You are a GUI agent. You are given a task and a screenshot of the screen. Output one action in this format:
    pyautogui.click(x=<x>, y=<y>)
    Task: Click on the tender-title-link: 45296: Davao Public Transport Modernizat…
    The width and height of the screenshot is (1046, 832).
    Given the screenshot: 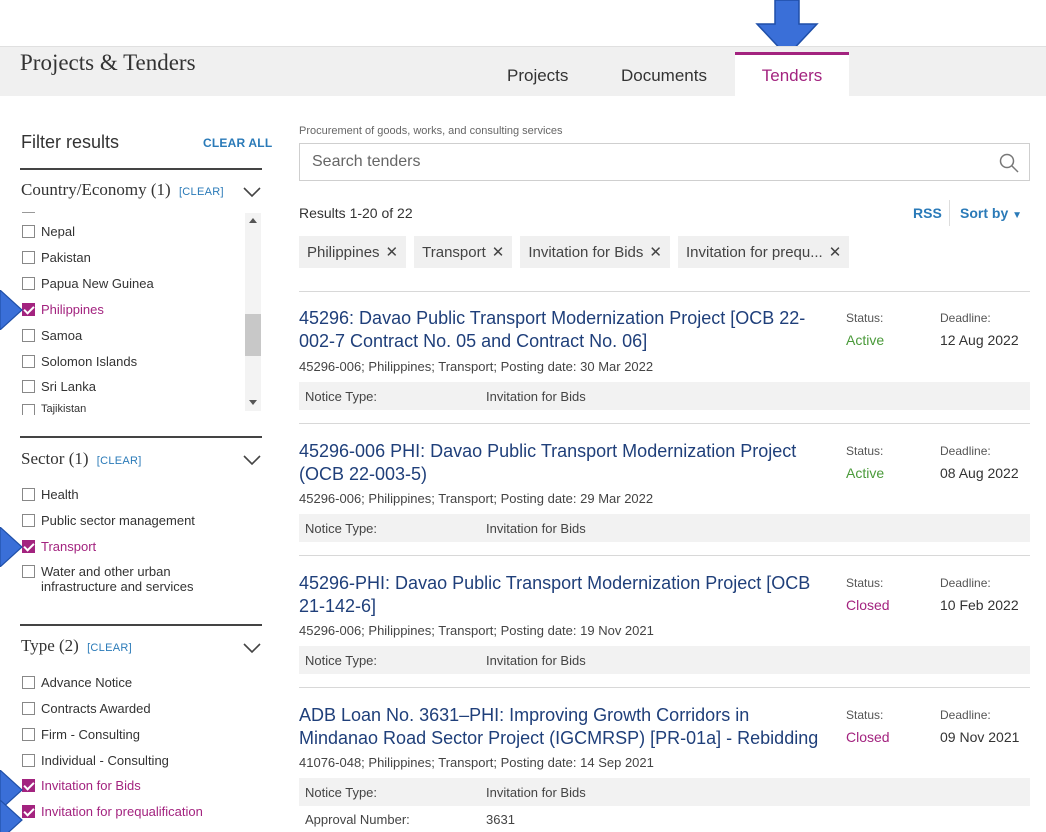 What is the action you would take?
    pyautogui.click(x=564, y=330)
    